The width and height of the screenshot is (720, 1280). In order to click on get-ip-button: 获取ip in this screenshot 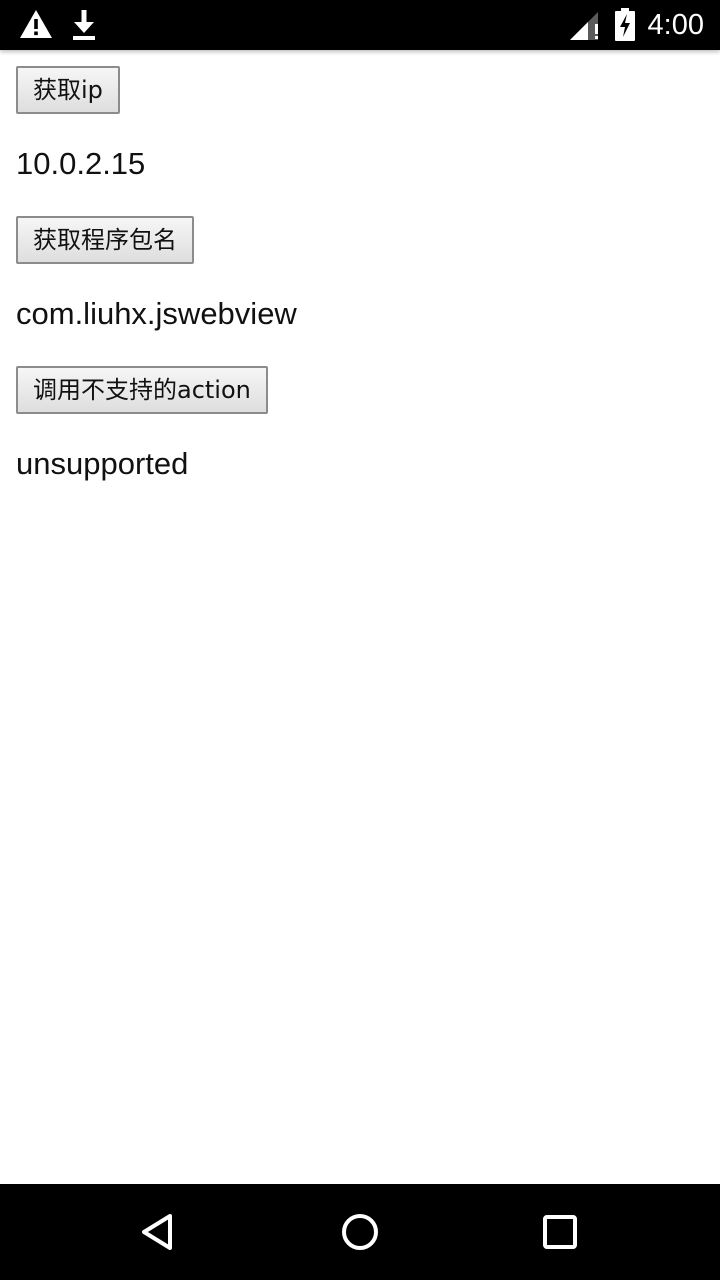, I will do `click(68, 90)`.